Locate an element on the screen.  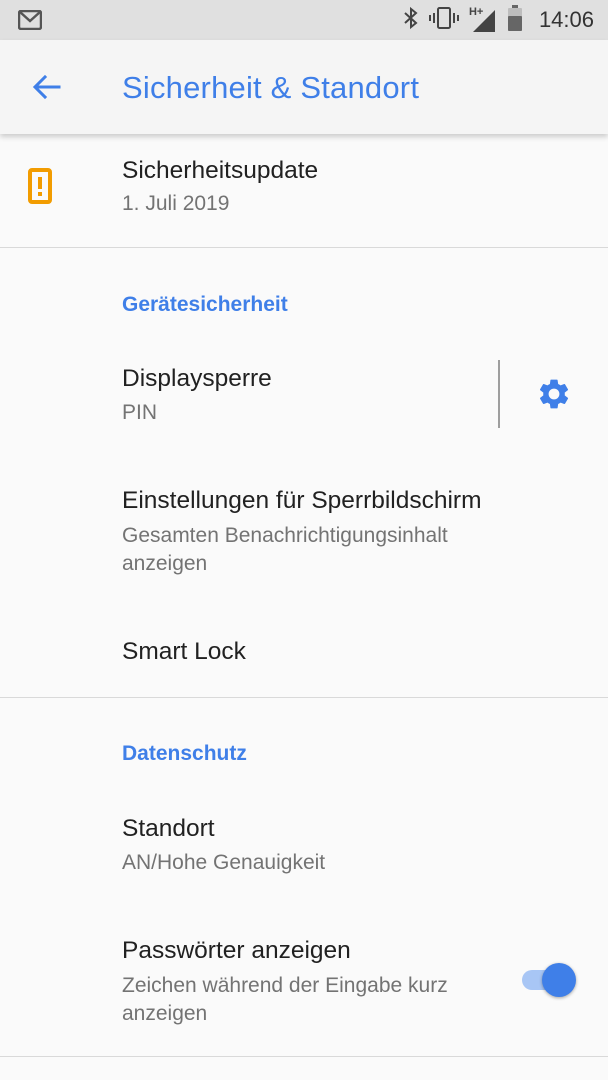
network-type-label: H+ is located at coordinates (476, 12).